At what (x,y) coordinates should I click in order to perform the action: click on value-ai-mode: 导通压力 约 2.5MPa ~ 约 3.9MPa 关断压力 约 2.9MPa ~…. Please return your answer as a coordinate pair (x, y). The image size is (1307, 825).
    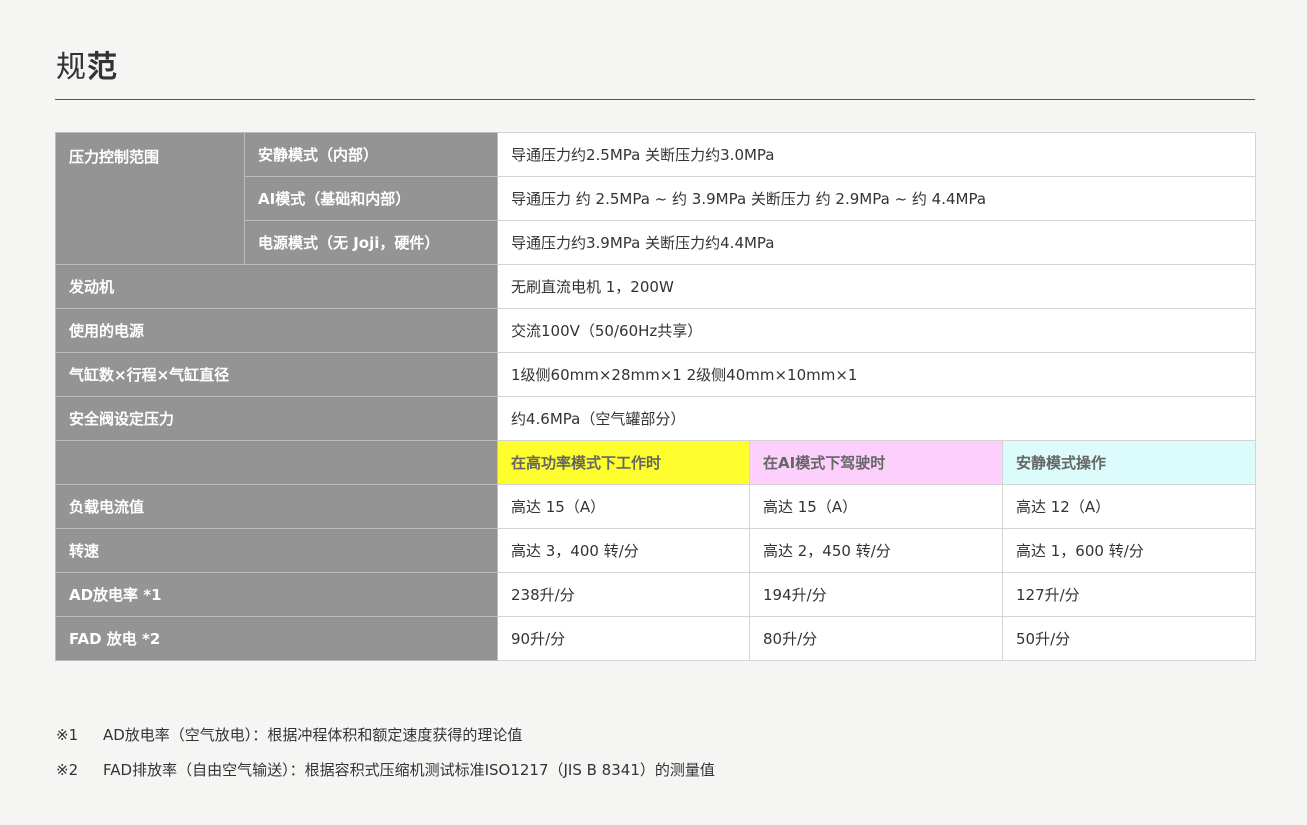
    Looking at the image, I should click on (876, 198).